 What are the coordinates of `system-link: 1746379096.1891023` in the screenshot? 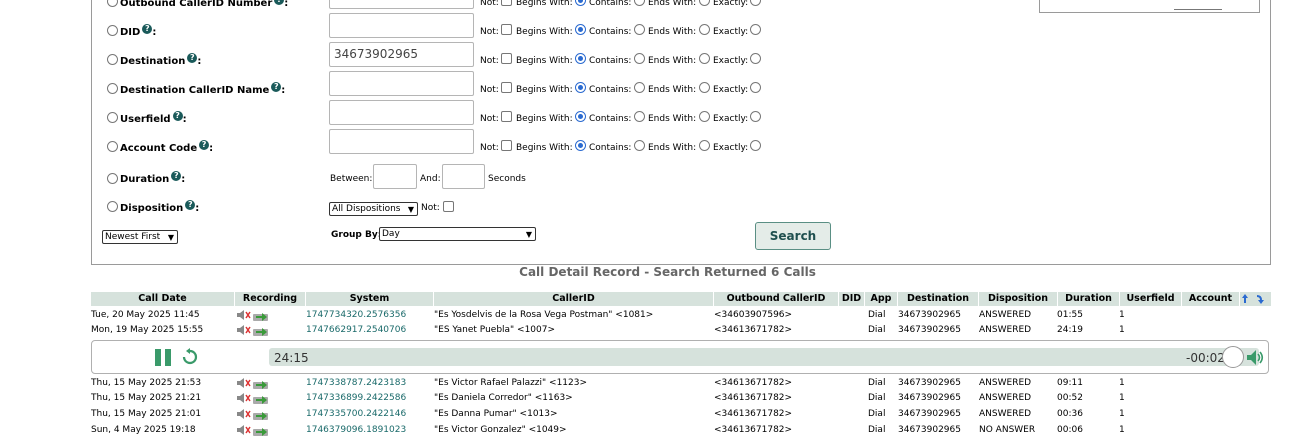 It's located at (356, 430).